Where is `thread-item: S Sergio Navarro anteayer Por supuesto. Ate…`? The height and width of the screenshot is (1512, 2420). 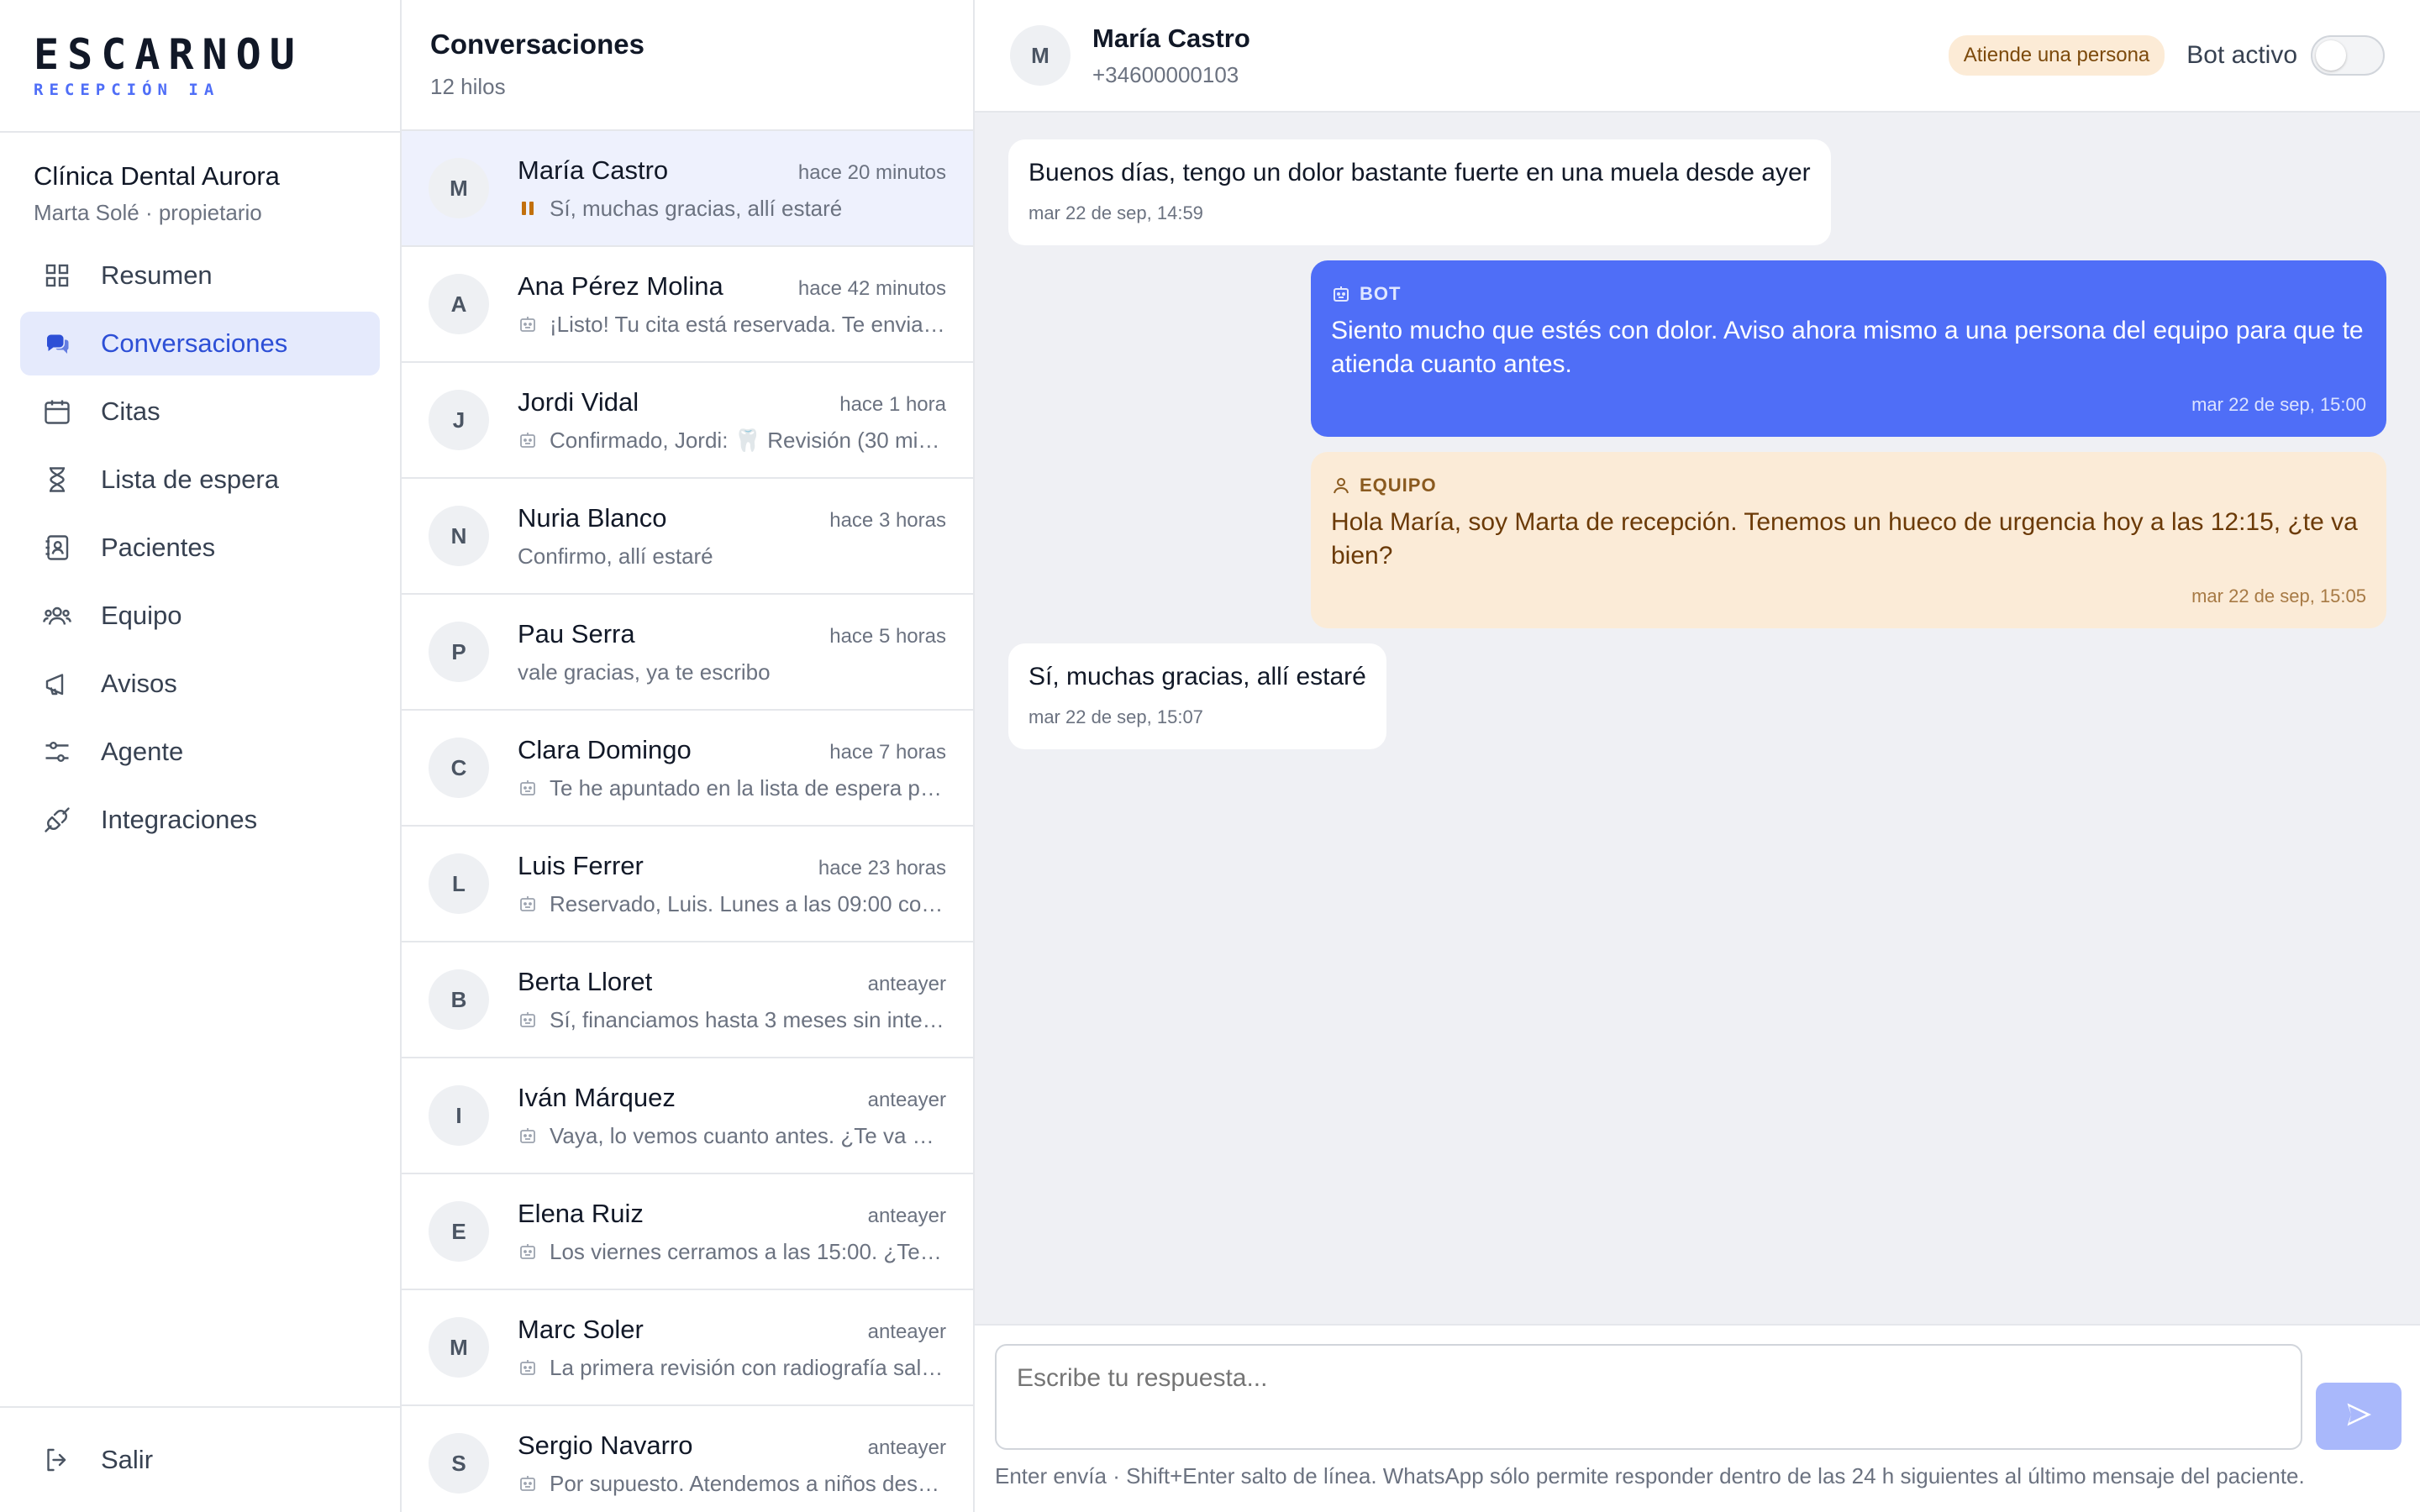
thread-item: S Sergio Navarro anteayer Por supuesto. Ate… is located at coordinates (688, 1459).